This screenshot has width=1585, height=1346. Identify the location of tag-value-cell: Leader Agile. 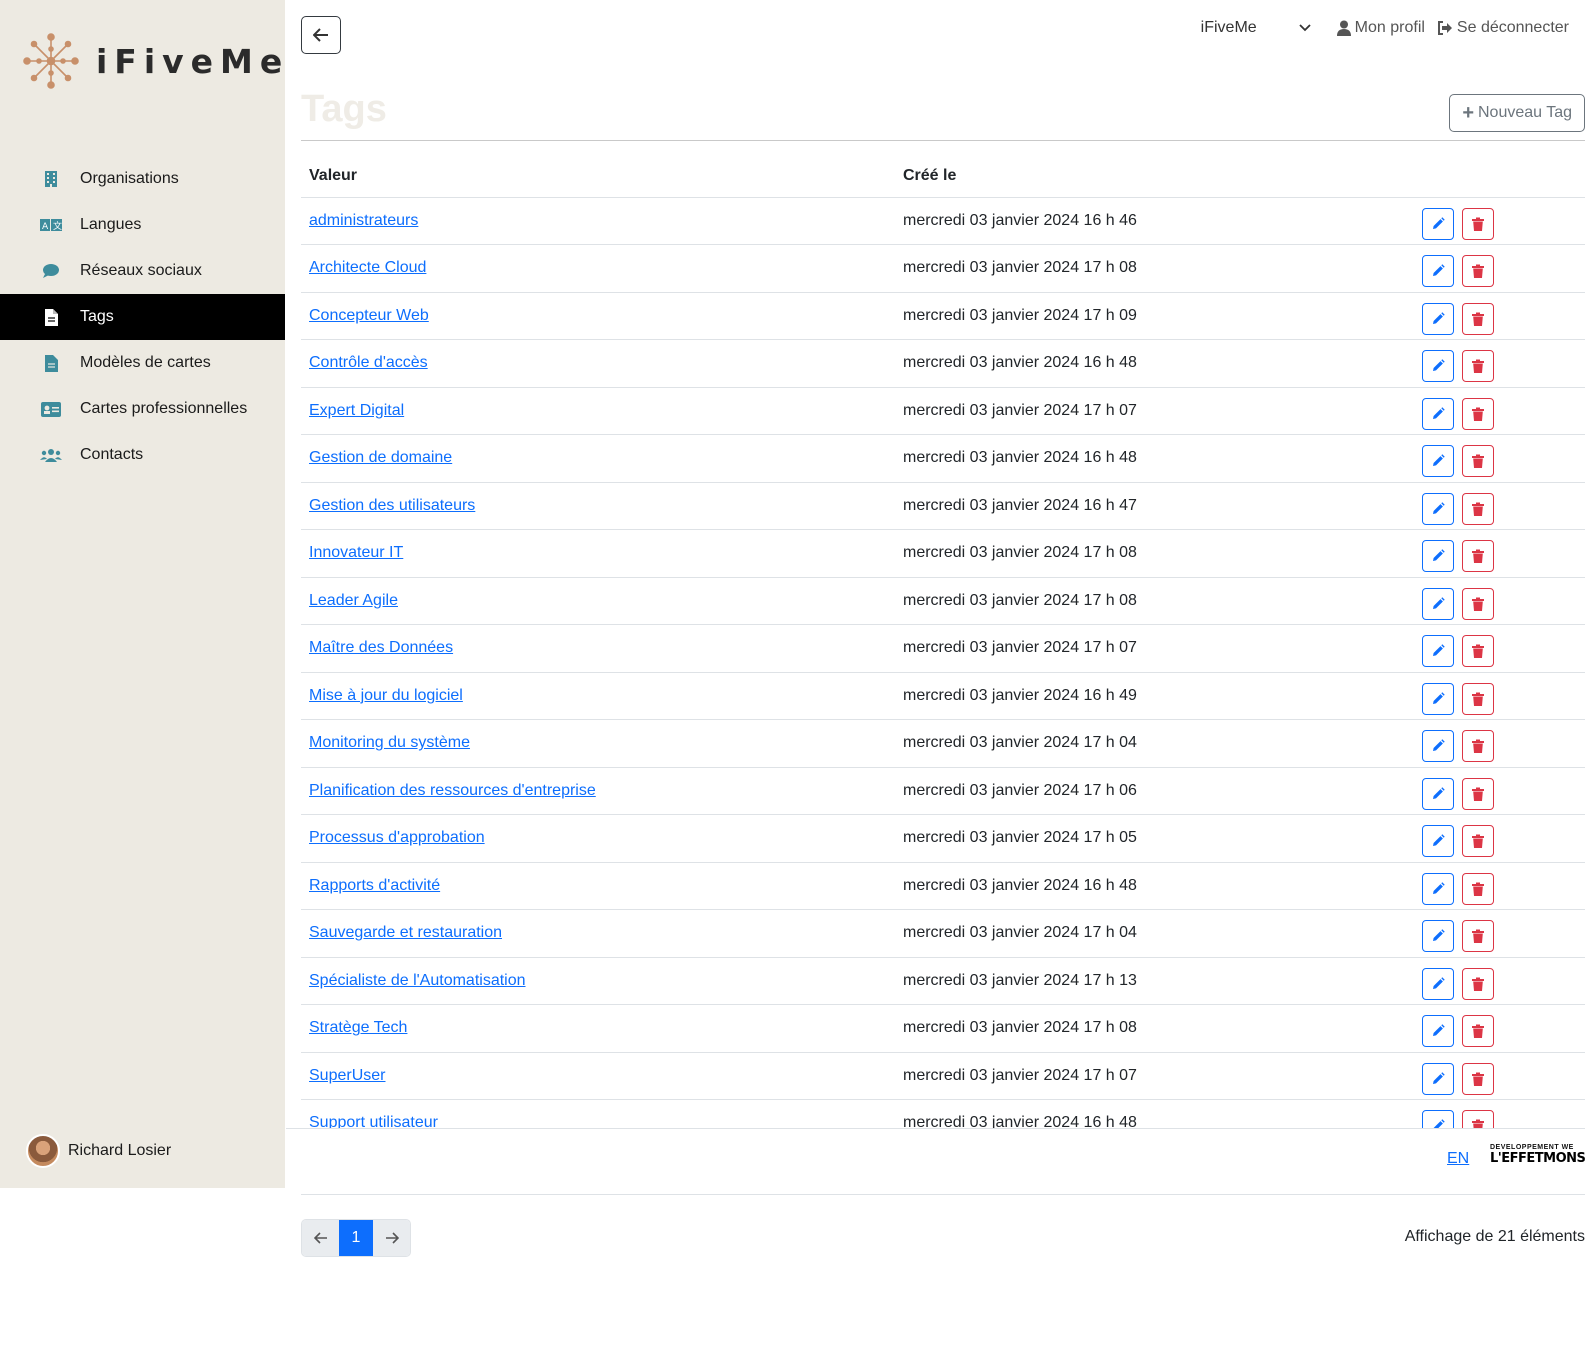
(598, 601).